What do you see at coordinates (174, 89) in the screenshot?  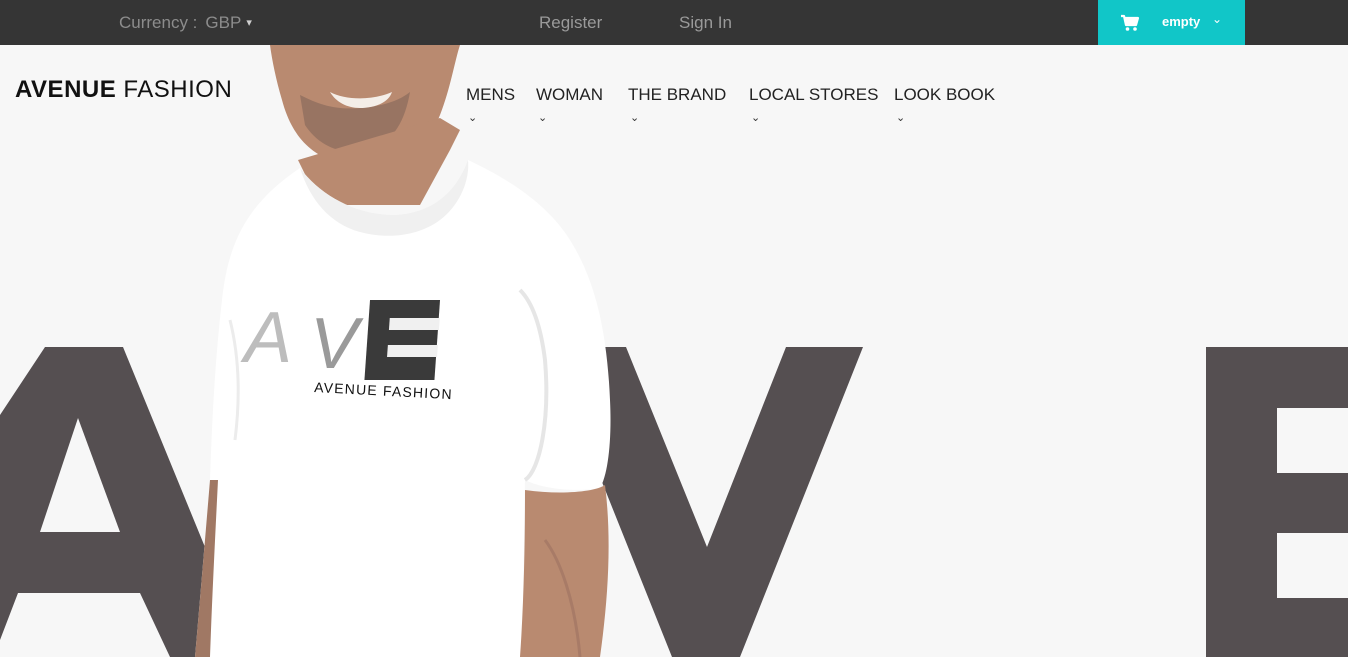 I see `logo-light-text: FASHION` at bounding box center [174, 89].